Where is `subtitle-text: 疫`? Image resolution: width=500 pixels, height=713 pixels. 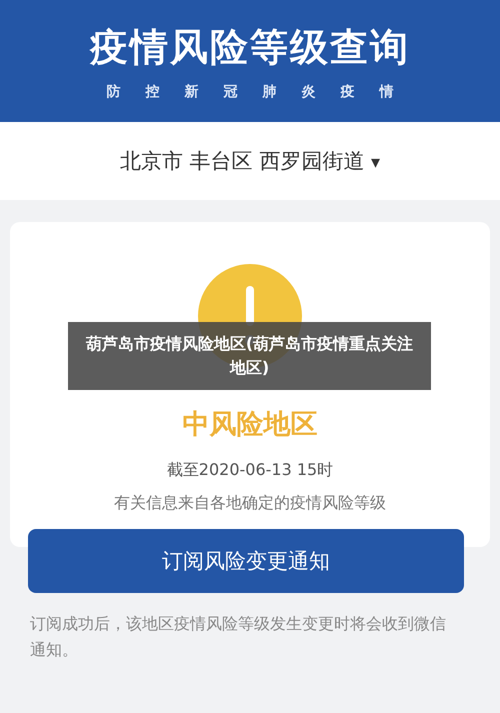 subtitle-text: 疫 is located at coordinates (347, 92).